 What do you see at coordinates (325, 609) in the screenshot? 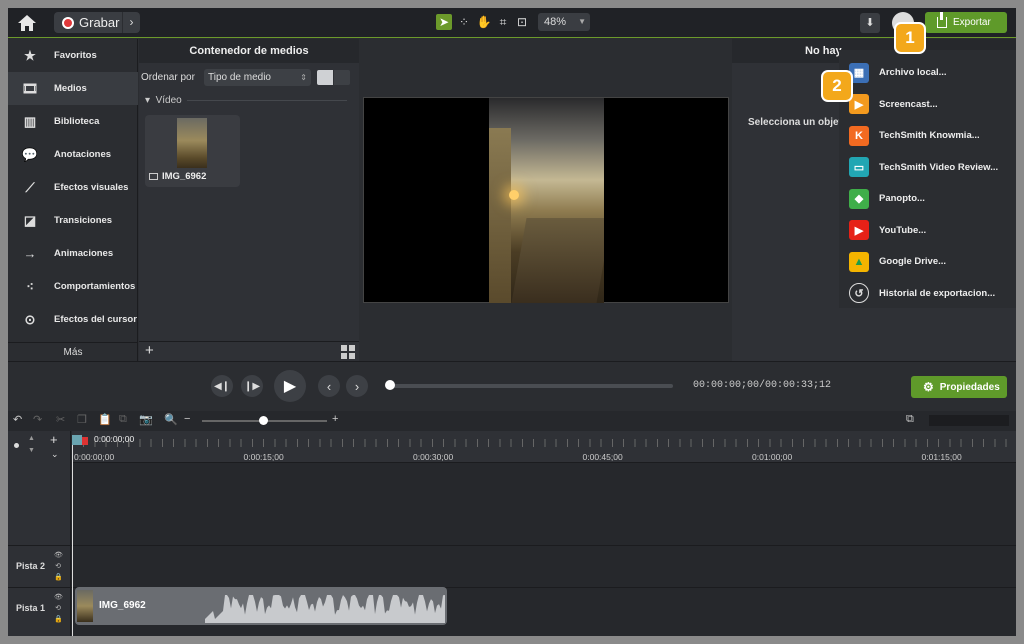
I see `audio-waveform` at bounding box center [325, 609].